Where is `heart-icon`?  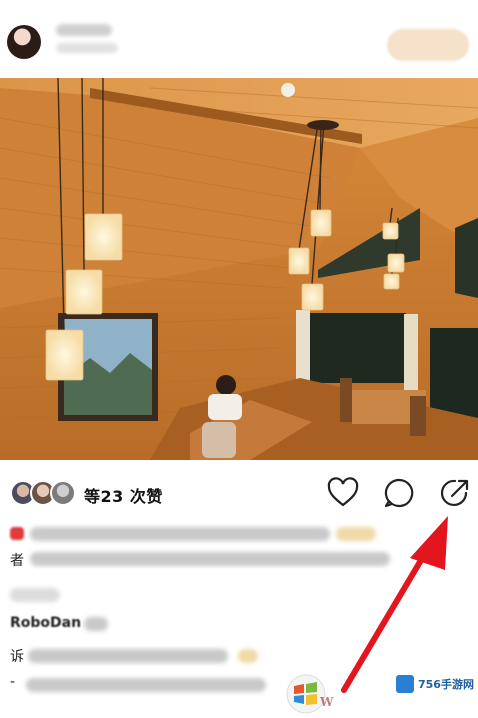
heart-icon is located at coordinates (343, 493).